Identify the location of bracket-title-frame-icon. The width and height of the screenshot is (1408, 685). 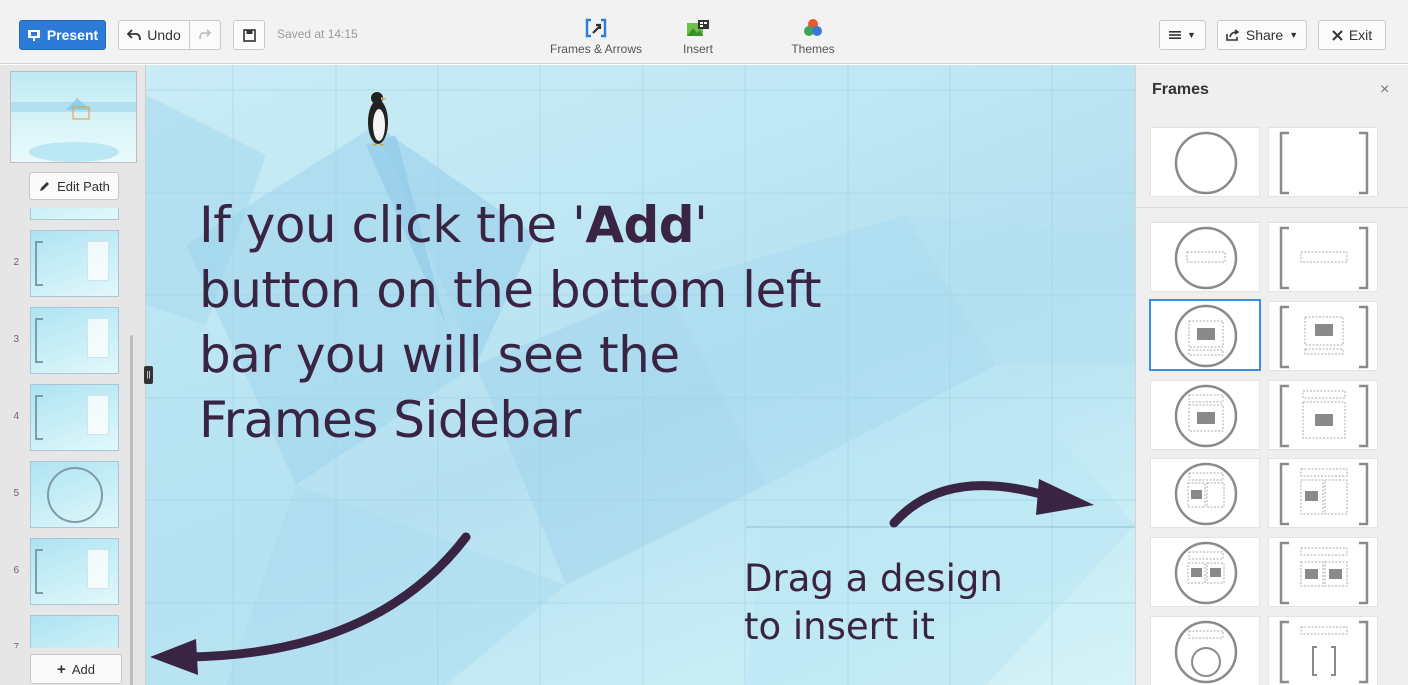
(1324, 258).